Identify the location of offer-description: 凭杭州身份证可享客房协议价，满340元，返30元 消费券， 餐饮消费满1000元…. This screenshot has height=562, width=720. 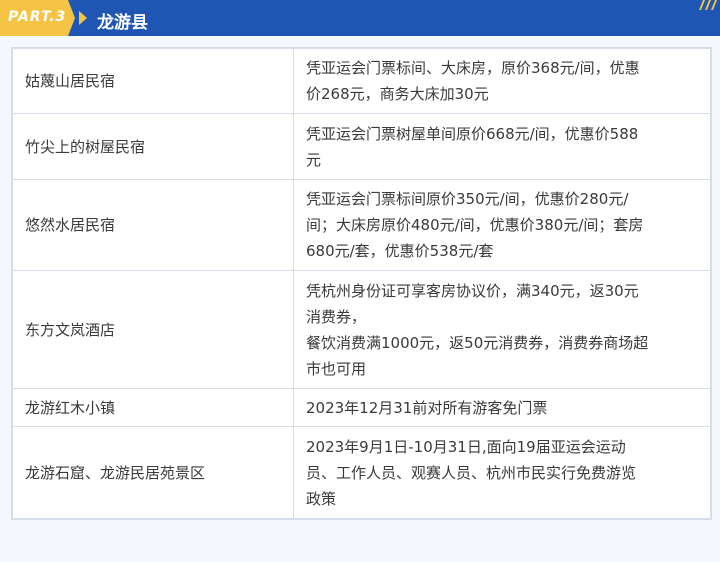
(502, 329).